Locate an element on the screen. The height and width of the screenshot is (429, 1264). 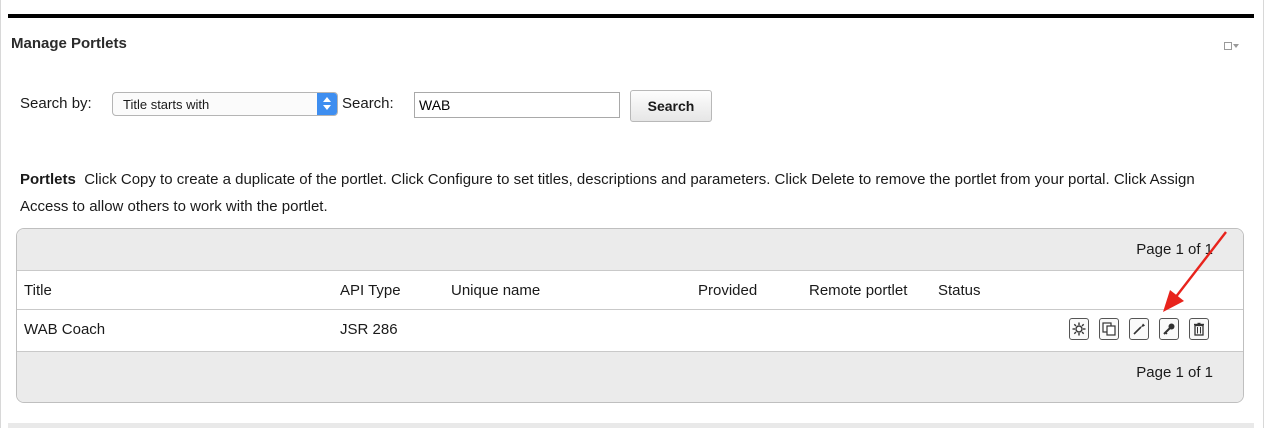
annotation-arrow-icon is located at coordinates (1195, 271).